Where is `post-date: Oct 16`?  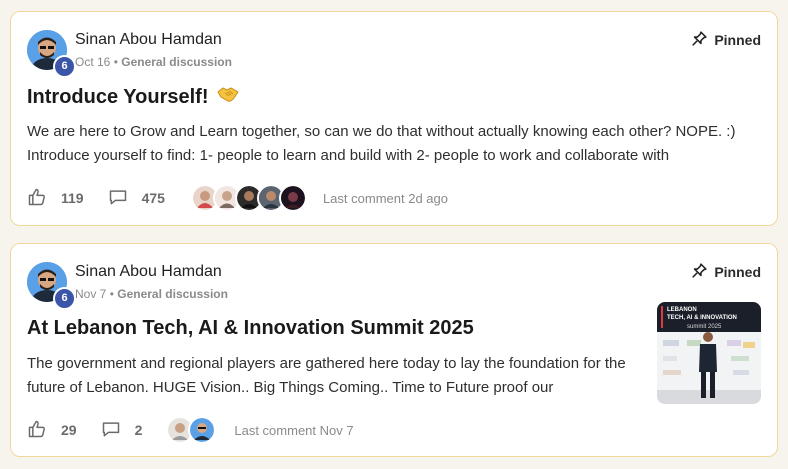 post-date: Oct 16 is located at coordinates (93, 62).